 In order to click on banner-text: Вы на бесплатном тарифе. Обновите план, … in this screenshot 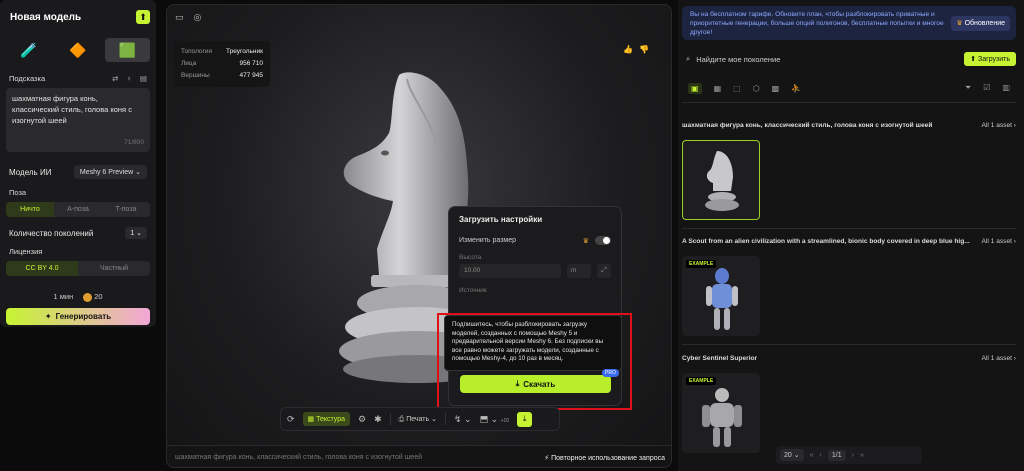, I will do `click(817, 23)`.